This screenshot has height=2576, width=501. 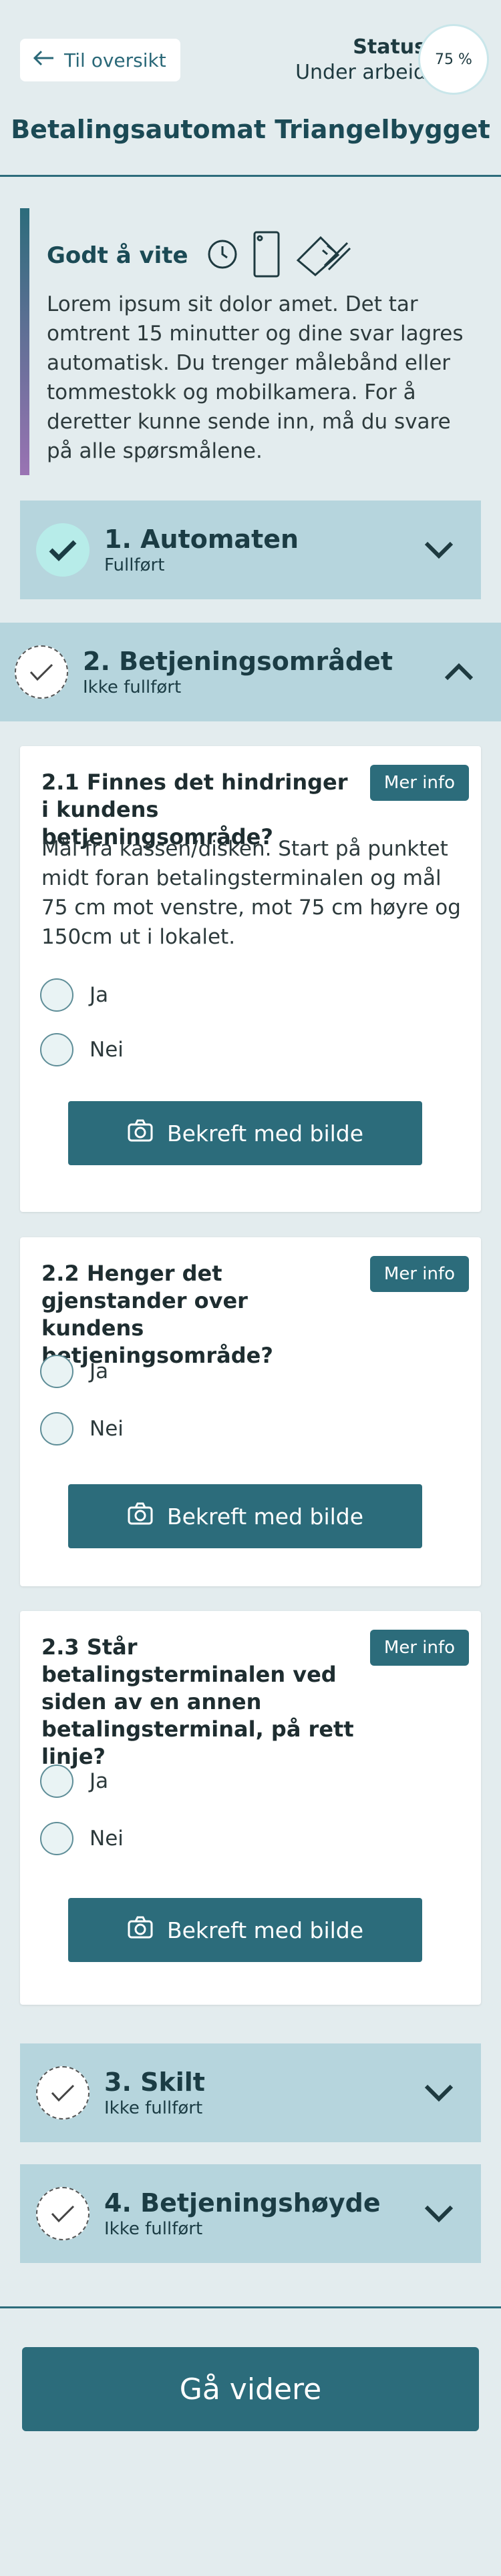 What do you see at coordinates (223, 256) in the screenshot?
I see `clock-icon` at bounding box center [223, 256].